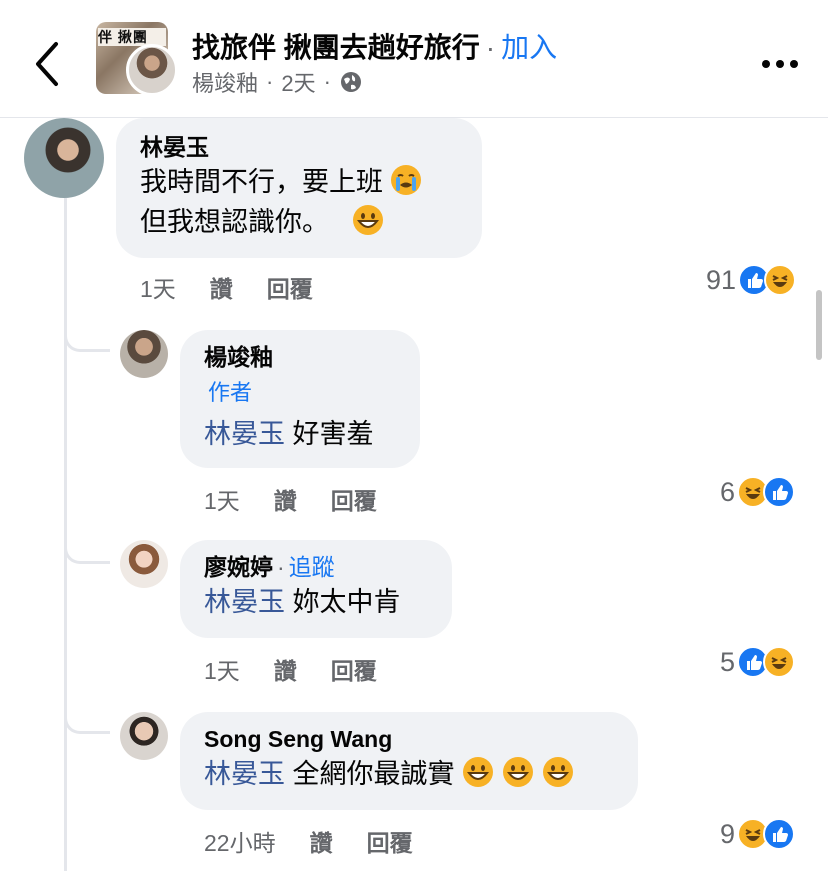  Describe the element at coordinates (298, 82) in the screenshot. I see `post-time: 2天` at that location.